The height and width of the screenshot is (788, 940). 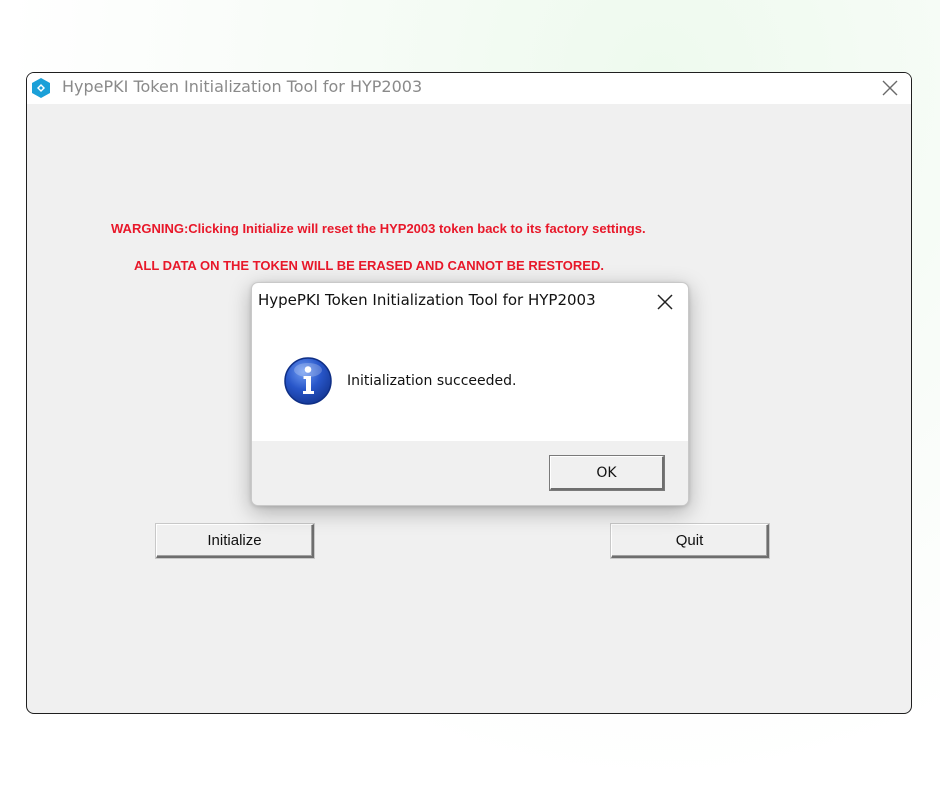 What do you see at coordinates (308, 381) in the screenshot?
I see `info-icon` at bounding box center [308, 381].